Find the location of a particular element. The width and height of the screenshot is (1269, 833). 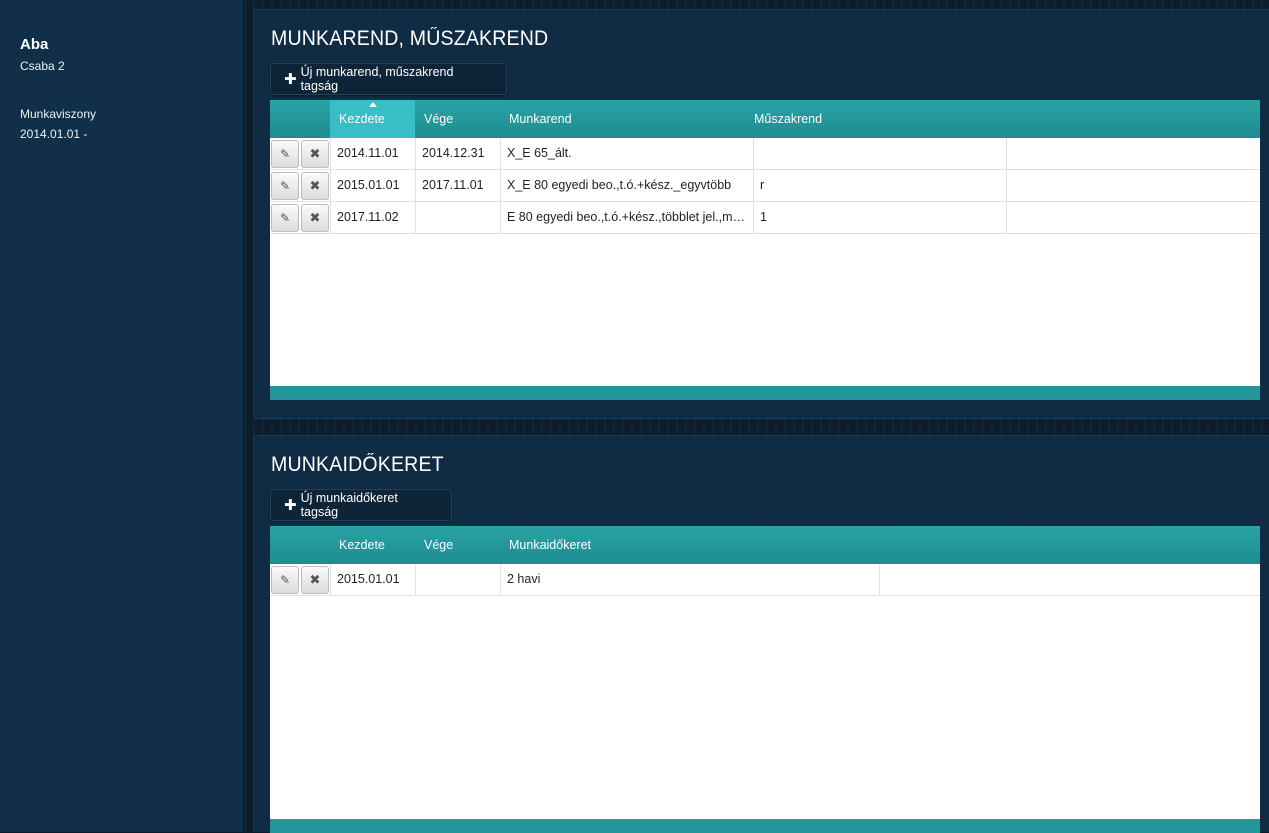

cell-end: 2017.11.01 is located at coordinates (458, 185).